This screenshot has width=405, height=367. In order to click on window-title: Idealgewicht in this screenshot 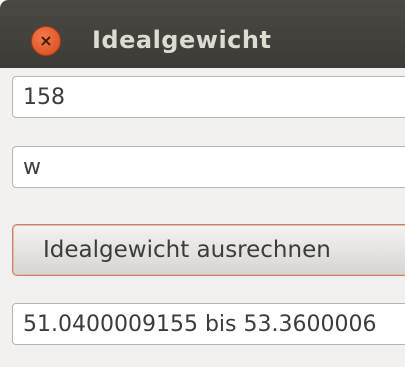, I will do `click(182, 40)`.